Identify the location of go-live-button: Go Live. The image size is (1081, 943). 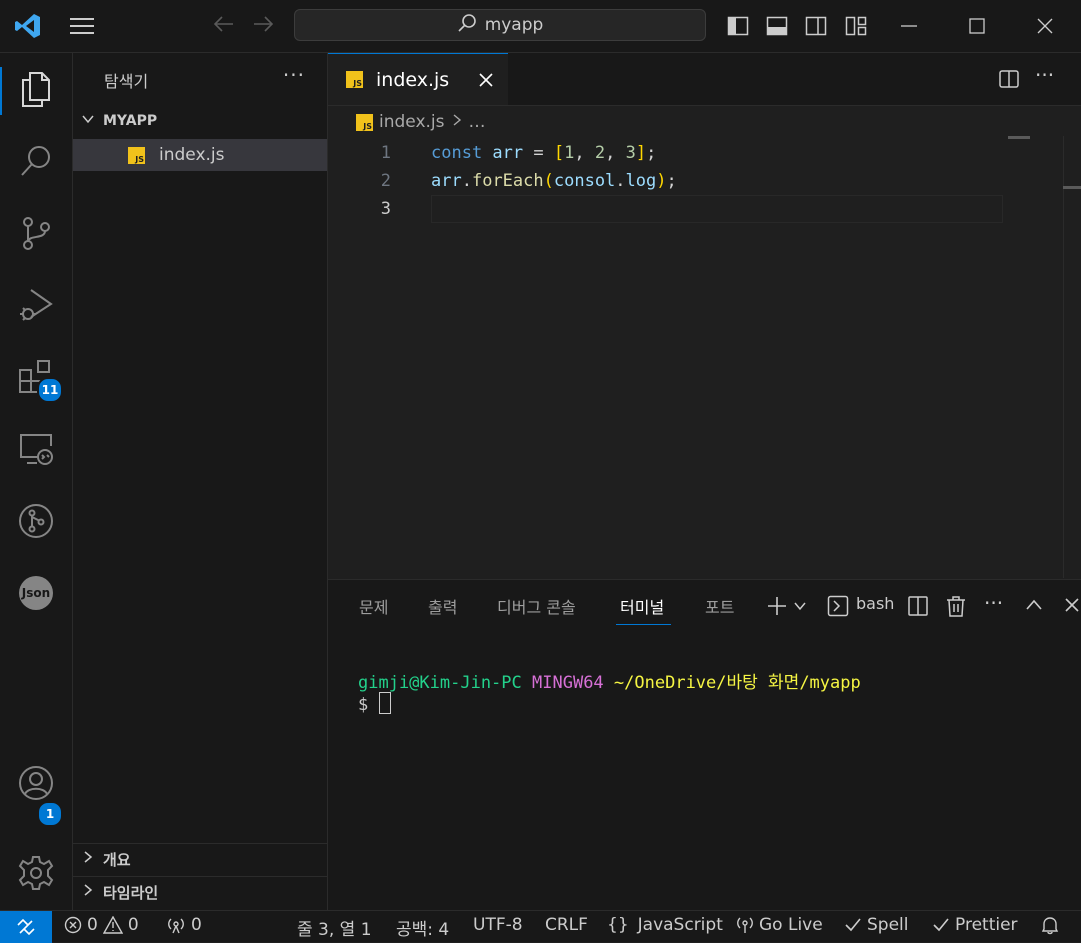
(779, 925).